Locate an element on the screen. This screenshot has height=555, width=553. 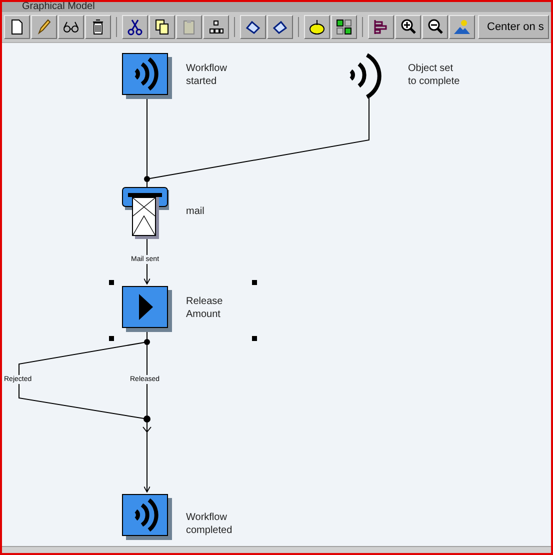
new-button is located at coordinates (17, 27).